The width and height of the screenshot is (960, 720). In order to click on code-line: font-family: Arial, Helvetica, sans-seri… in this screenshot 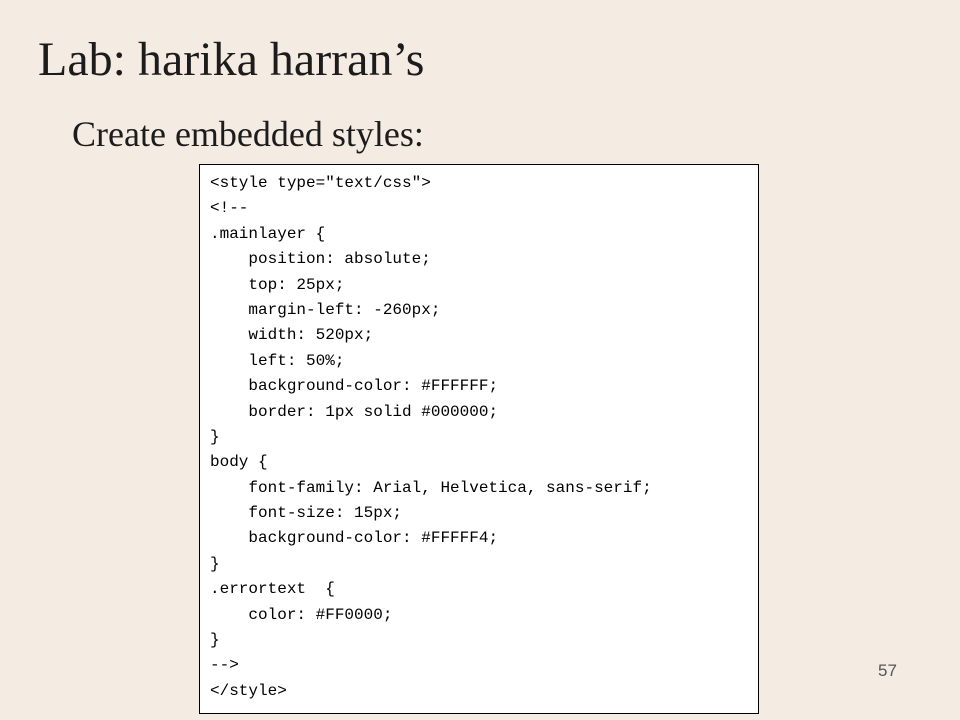, I will do `click(431, 487)`.